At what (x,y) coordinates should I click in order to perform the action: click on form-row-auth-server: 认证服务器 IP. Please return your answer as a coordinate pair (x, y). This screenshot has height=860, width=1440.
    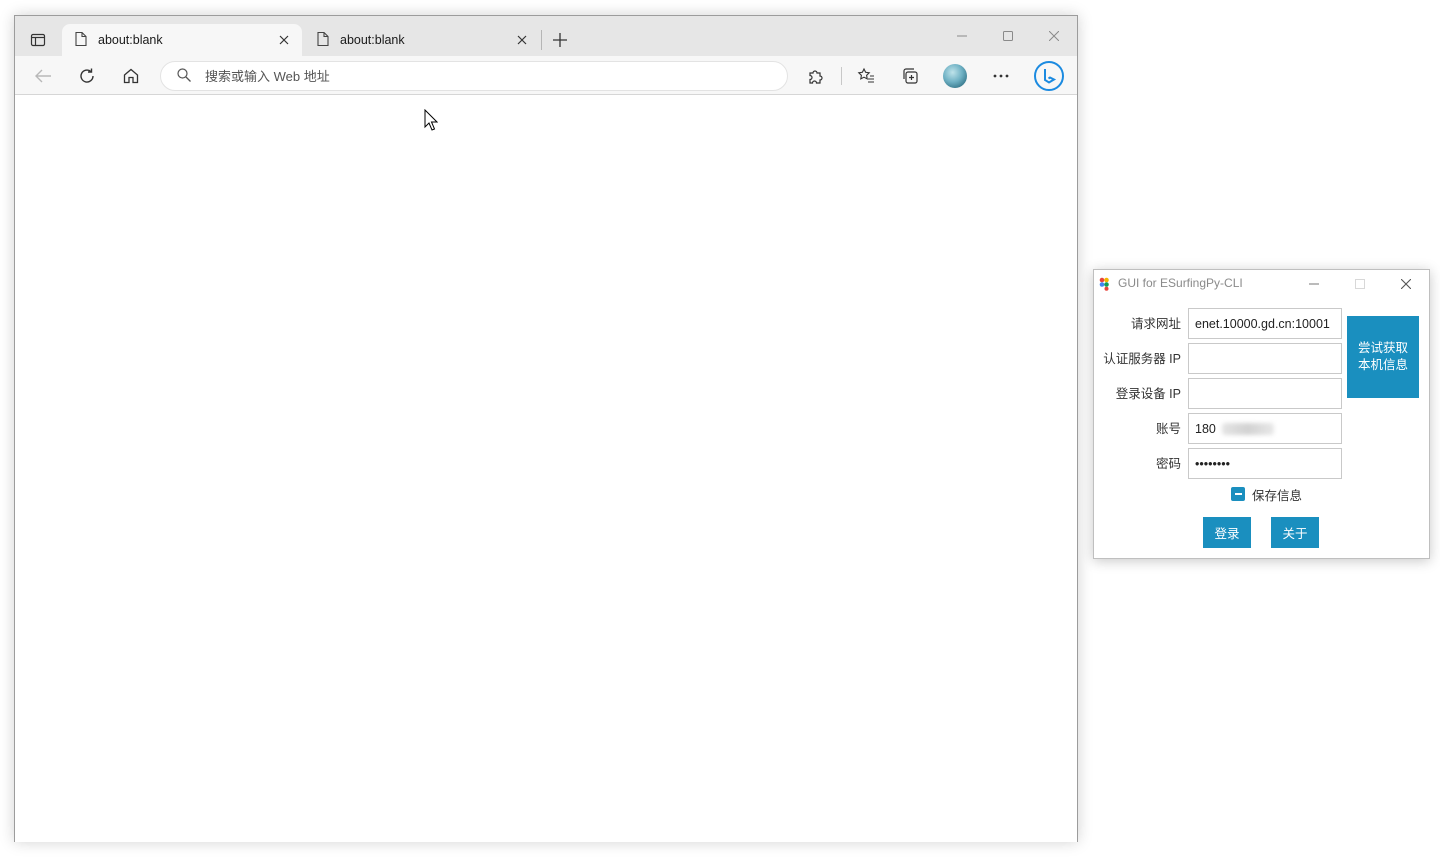
    Looking at the image, I should click on (1219, 359).